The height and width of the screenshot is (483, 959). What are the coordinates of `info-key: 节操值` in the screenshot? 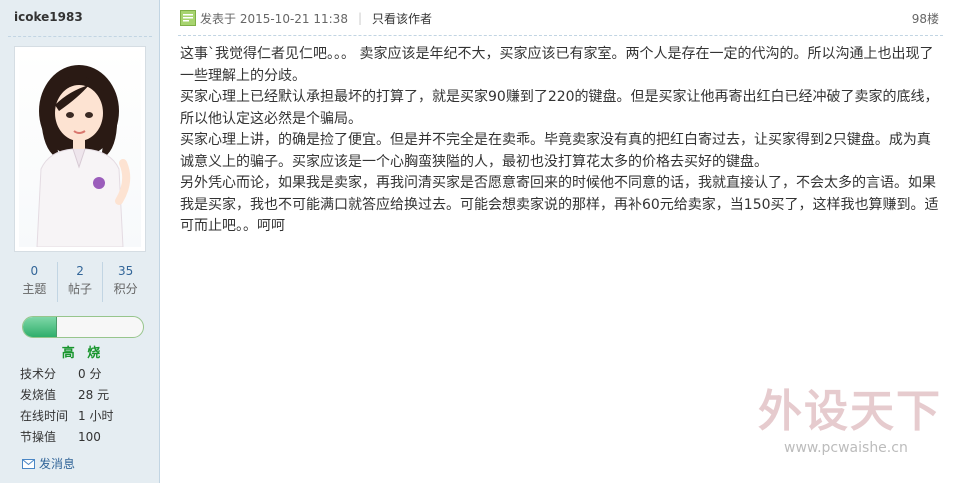 It's located at (38, 437).